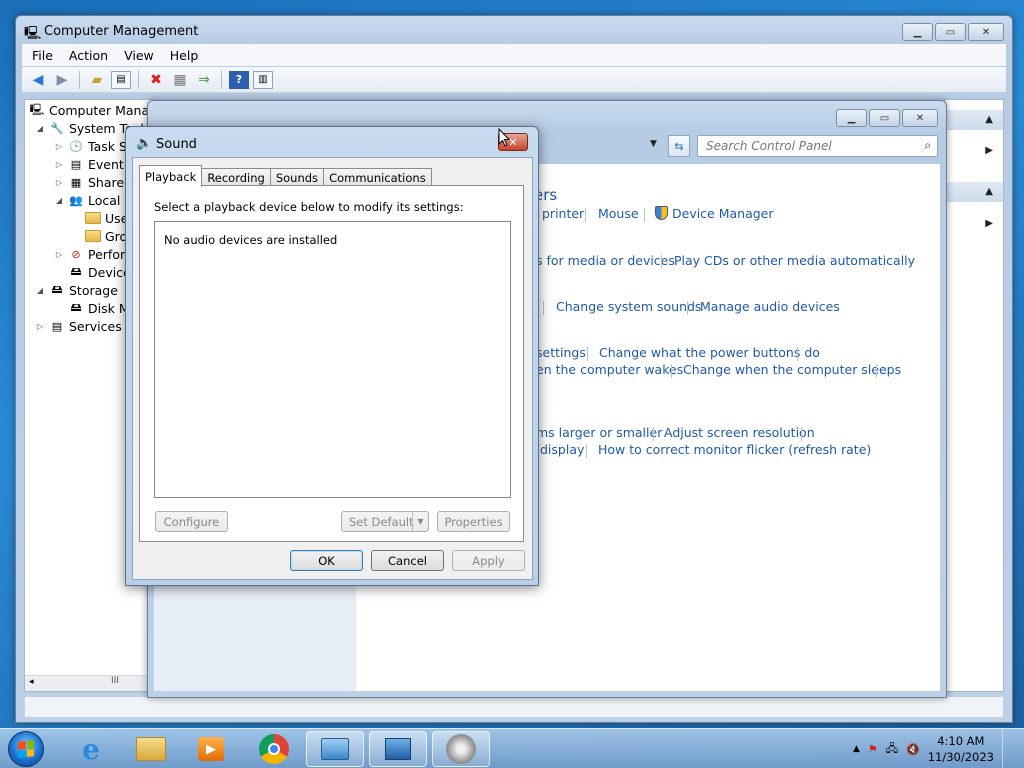  I want to click on tree-item: 🖳 Computer Manage, so click(92, 110).